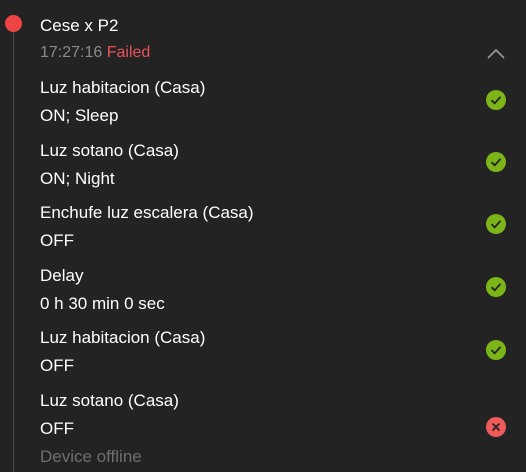 This screenshot has height=472, width=526. What do you see at coordinates (496, 427) in the screenshot?
I see `error-circle-icon` at bounding box center [496, 427].